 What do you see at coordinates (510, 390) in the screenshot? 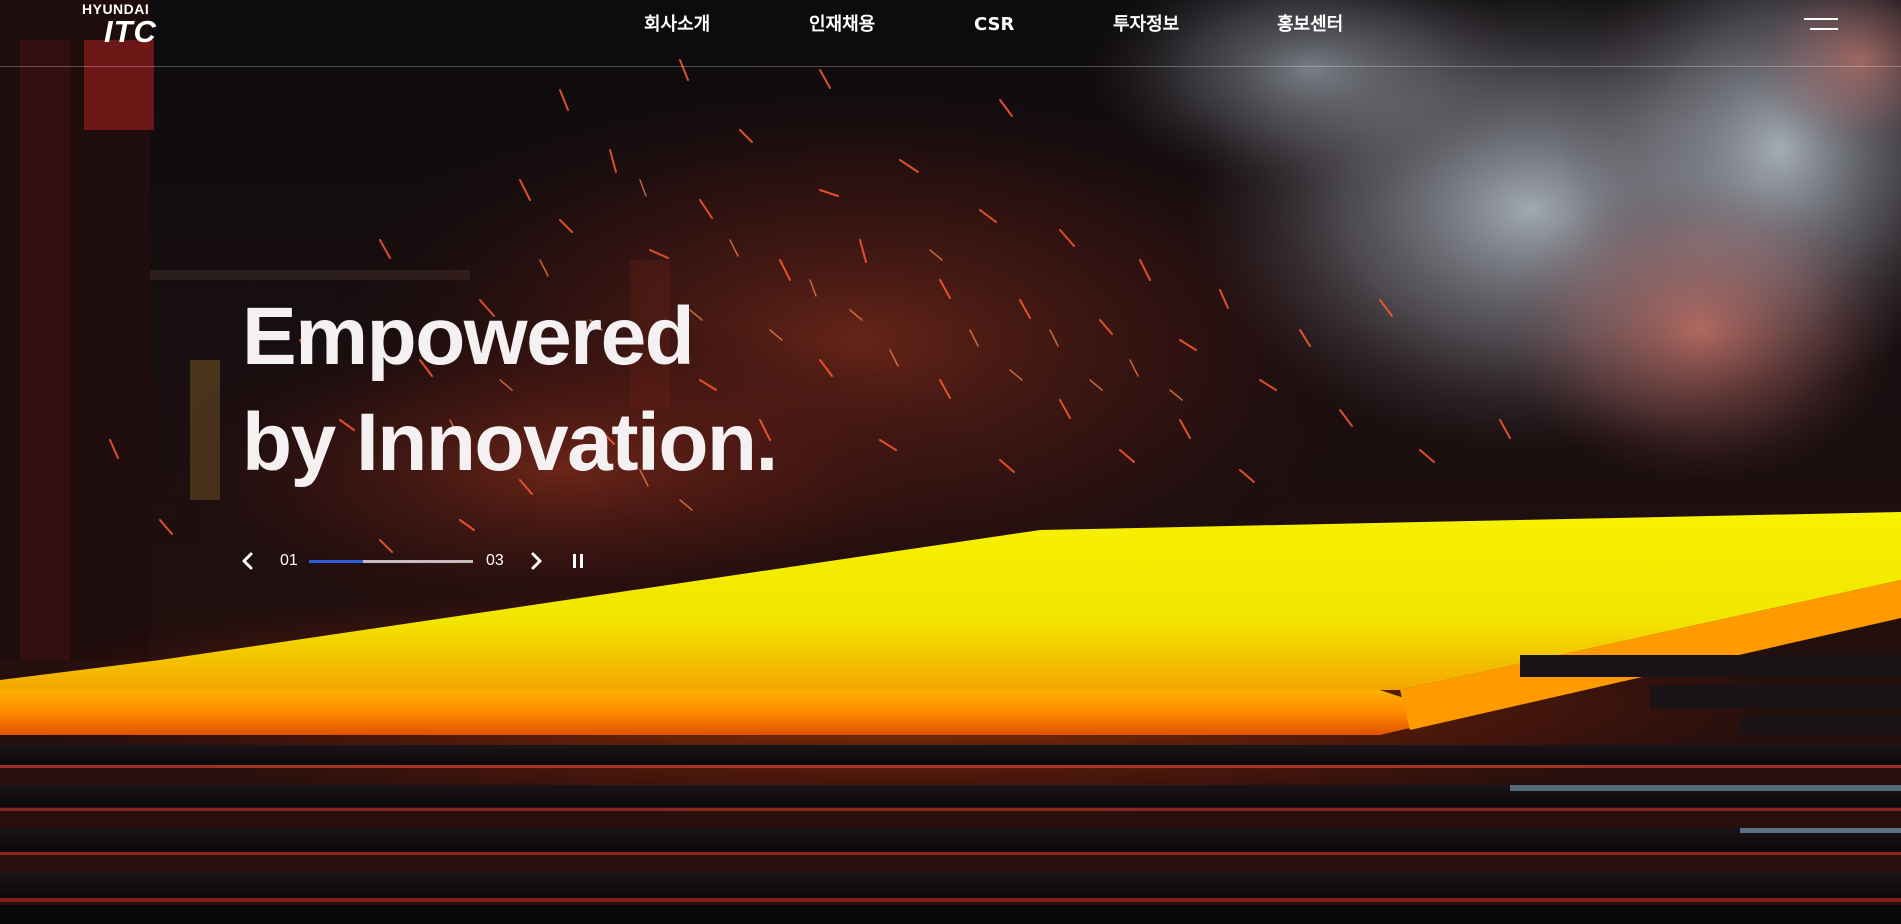
I see `hero-headline: Empowered by Innovation.` at bounding box center [510, 390].